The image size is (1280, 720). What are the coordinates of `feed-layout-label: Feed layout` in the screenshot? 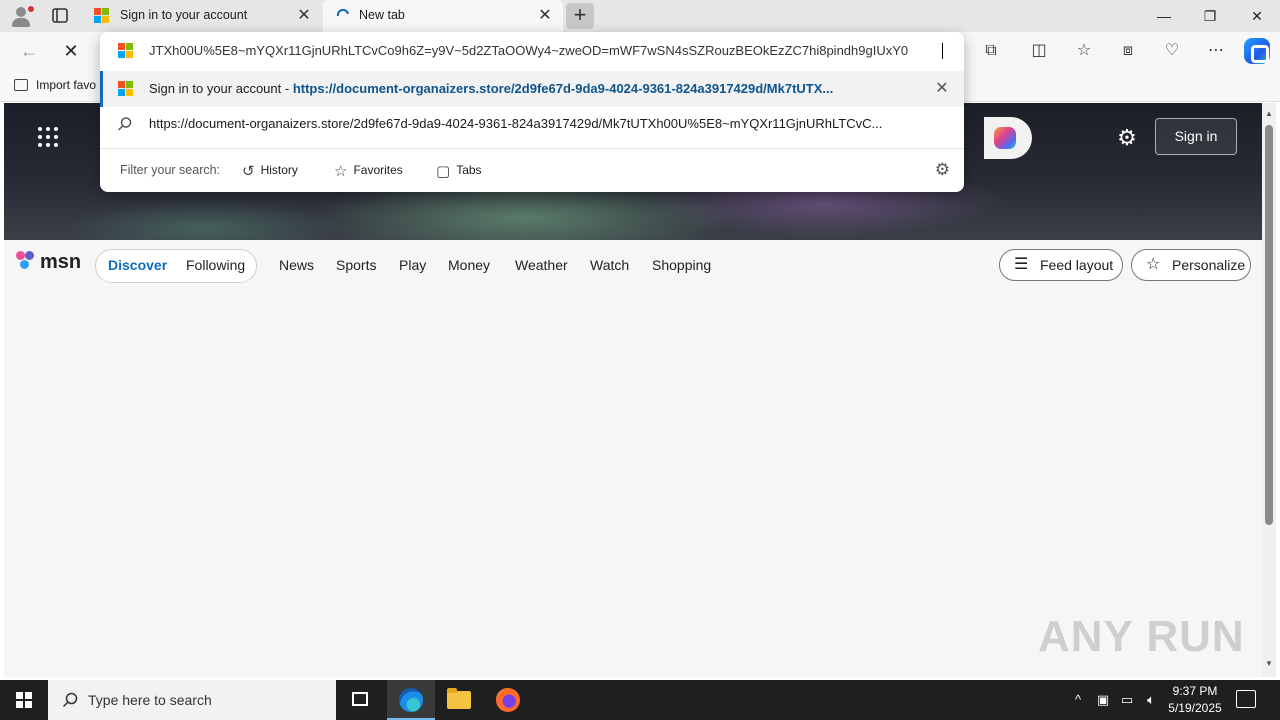 It's located at (1077, 265).